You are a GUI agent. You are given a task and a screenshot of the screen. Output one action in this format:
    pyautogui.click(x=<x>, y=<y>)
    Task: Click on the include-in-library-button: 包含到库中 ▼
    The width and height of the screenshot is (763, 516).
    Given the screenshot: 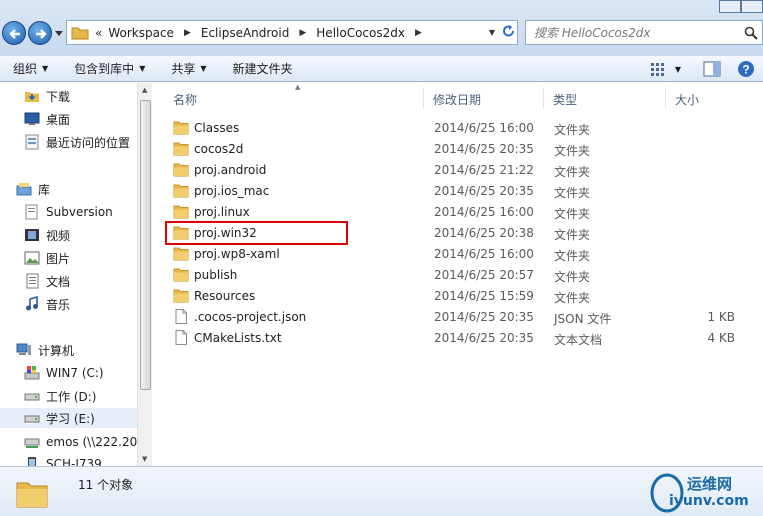 What is the action you would take?
    pyautogui.click(x=109, y=68)
    